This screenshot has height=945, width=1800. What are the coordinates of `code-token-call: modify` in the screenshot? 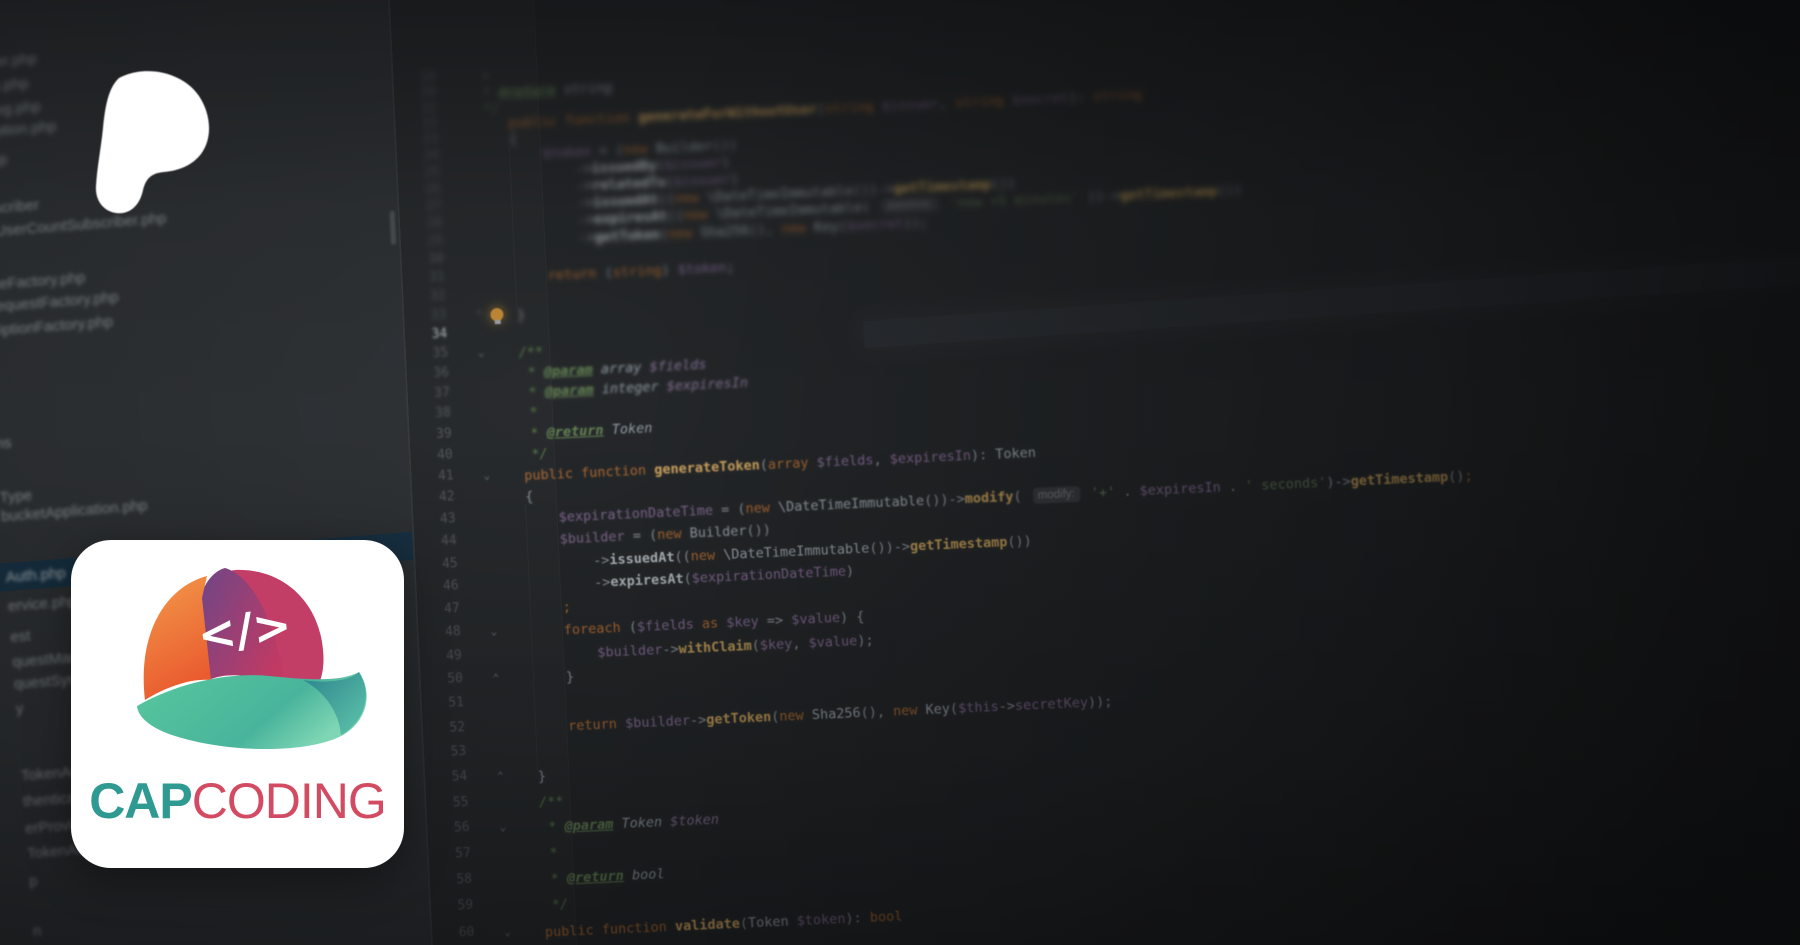 It's located at (989, 498).